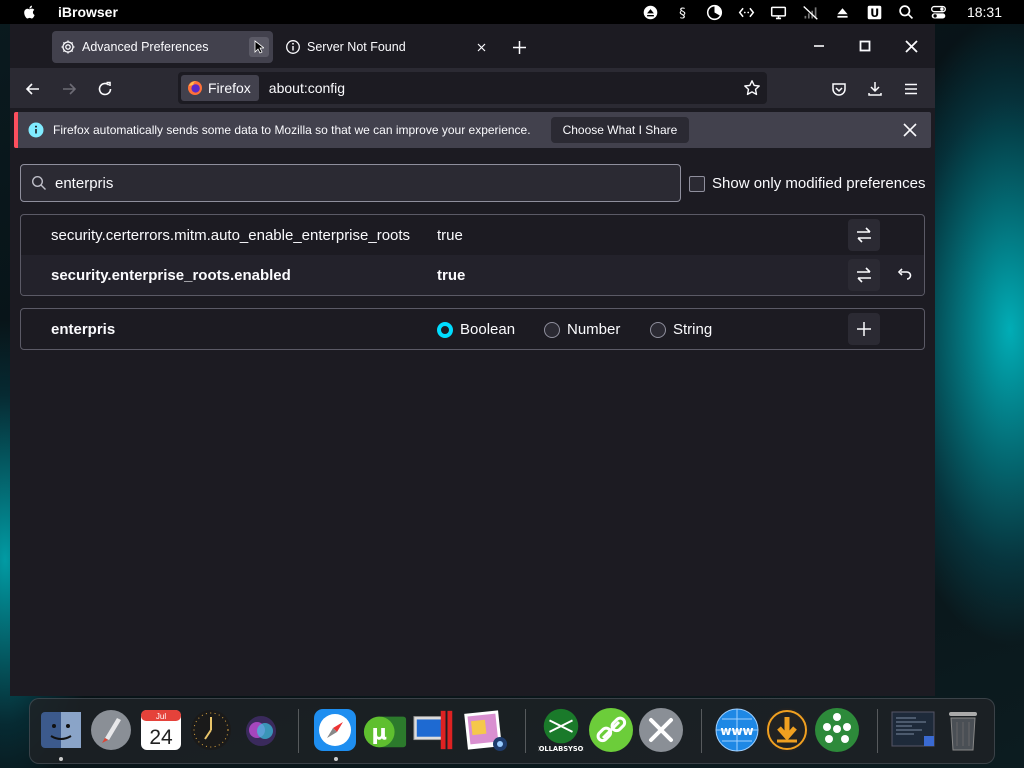 Image resolution: width=1024 pixels, height=768 pixels. I want to click on type-radio-number: Number, so click(582, 329).